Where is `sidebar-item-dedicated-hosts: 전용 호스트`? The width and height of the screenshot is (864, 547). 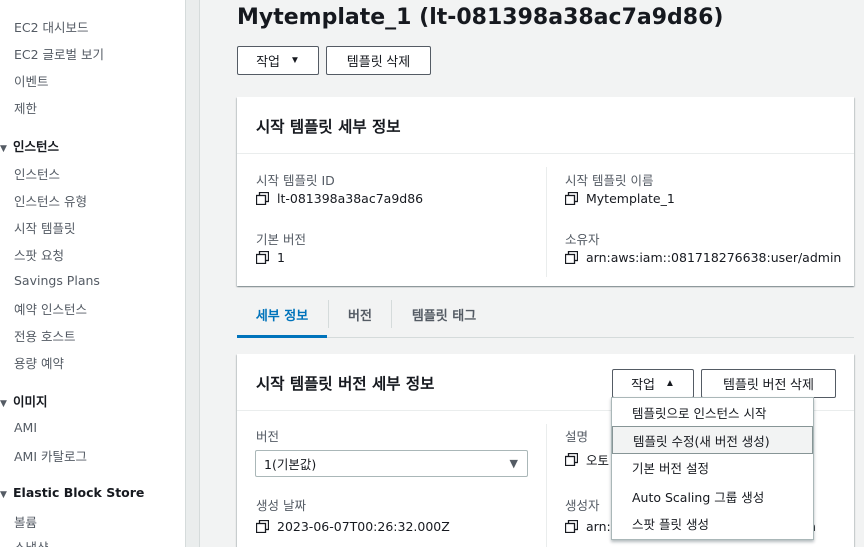
sidebar-item-dedicated-hosts: 전용 호스트 is located at coordinates (44, 335).